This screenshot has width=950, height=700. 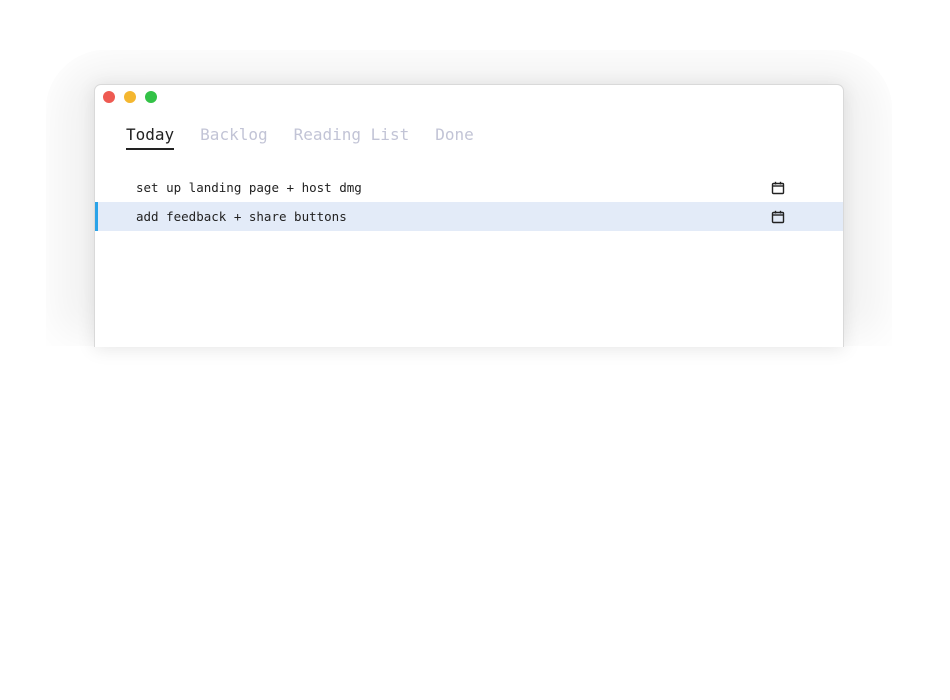 I want to click on task-text: add feedback + share buttons, so click(x=241, y=216).